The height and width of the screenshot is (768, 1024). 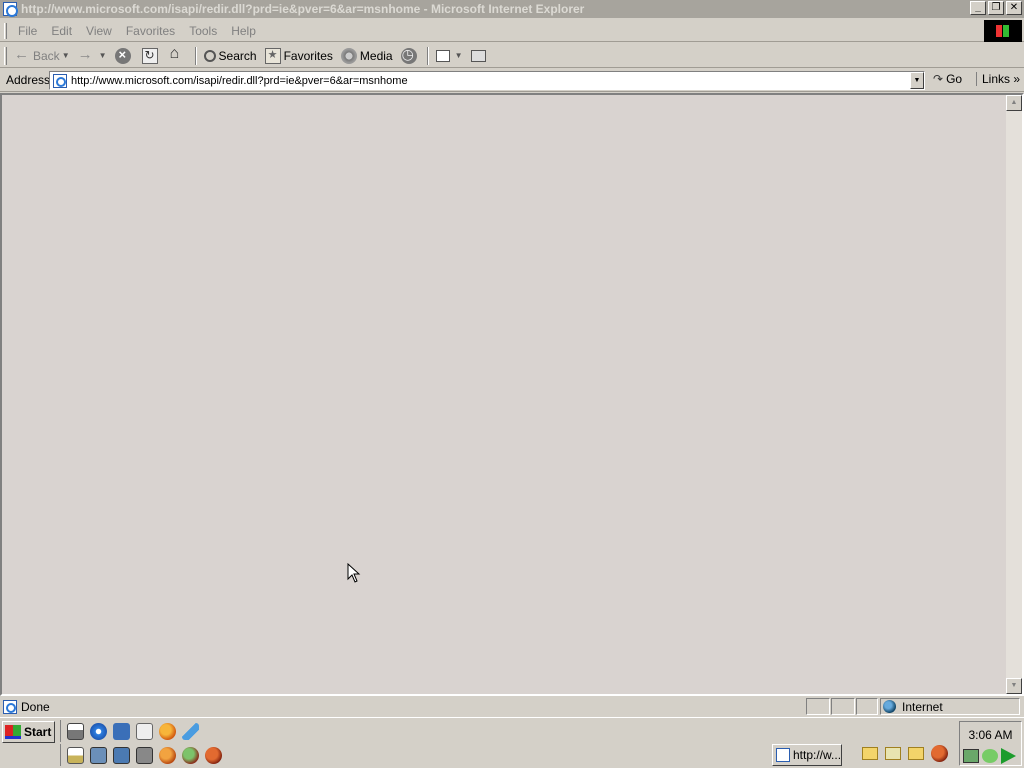 What do you see at coordinates (922, 706) in the screenshot?
I see `zone-label: Internet` at bounding box center [922, 706].